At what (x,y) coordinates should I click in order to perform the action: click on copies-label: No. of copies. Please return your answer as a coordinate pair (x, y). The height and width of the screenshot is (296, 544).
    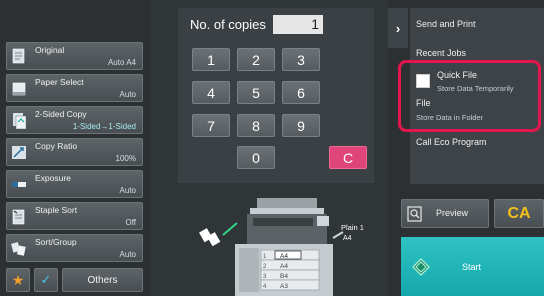
    Looking at the image, I should click on (228, 24).